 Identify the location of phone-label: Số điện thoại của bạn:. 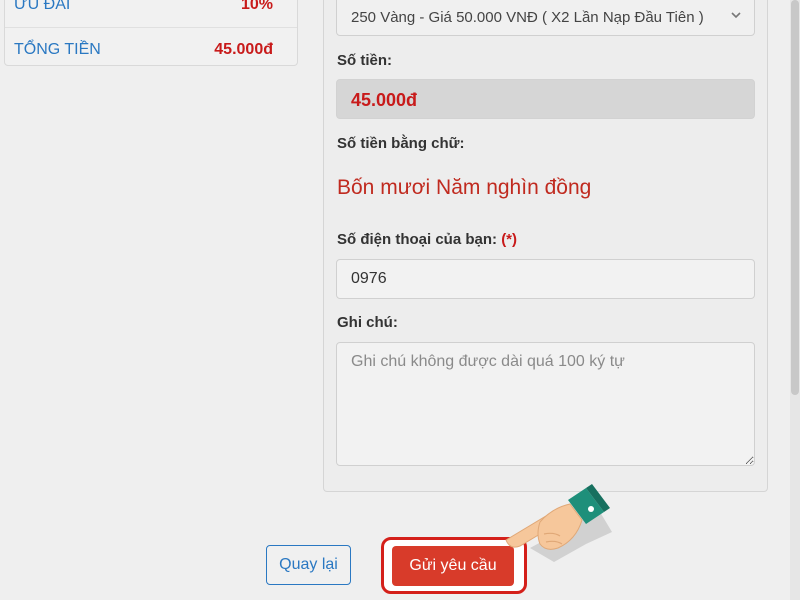
(417, 239).